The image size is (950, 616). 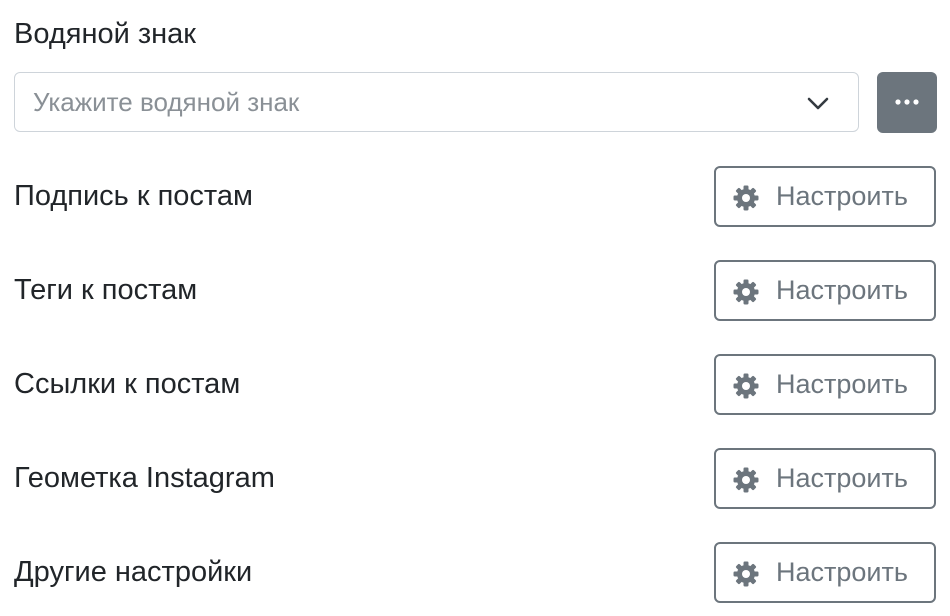 I want to click on more-horizontal-icon, so click(x=907, y=102).